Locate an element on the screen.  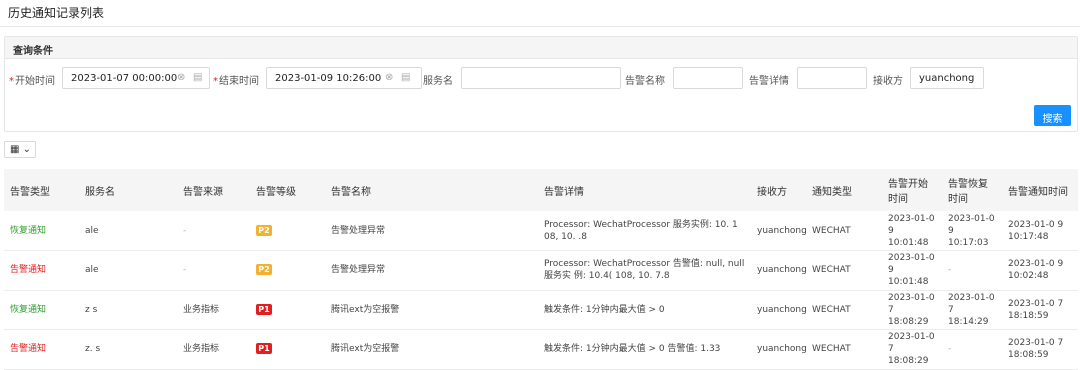
end-time-value: 2023-01-09 10:26:00 is located at coordinates (328, 78).